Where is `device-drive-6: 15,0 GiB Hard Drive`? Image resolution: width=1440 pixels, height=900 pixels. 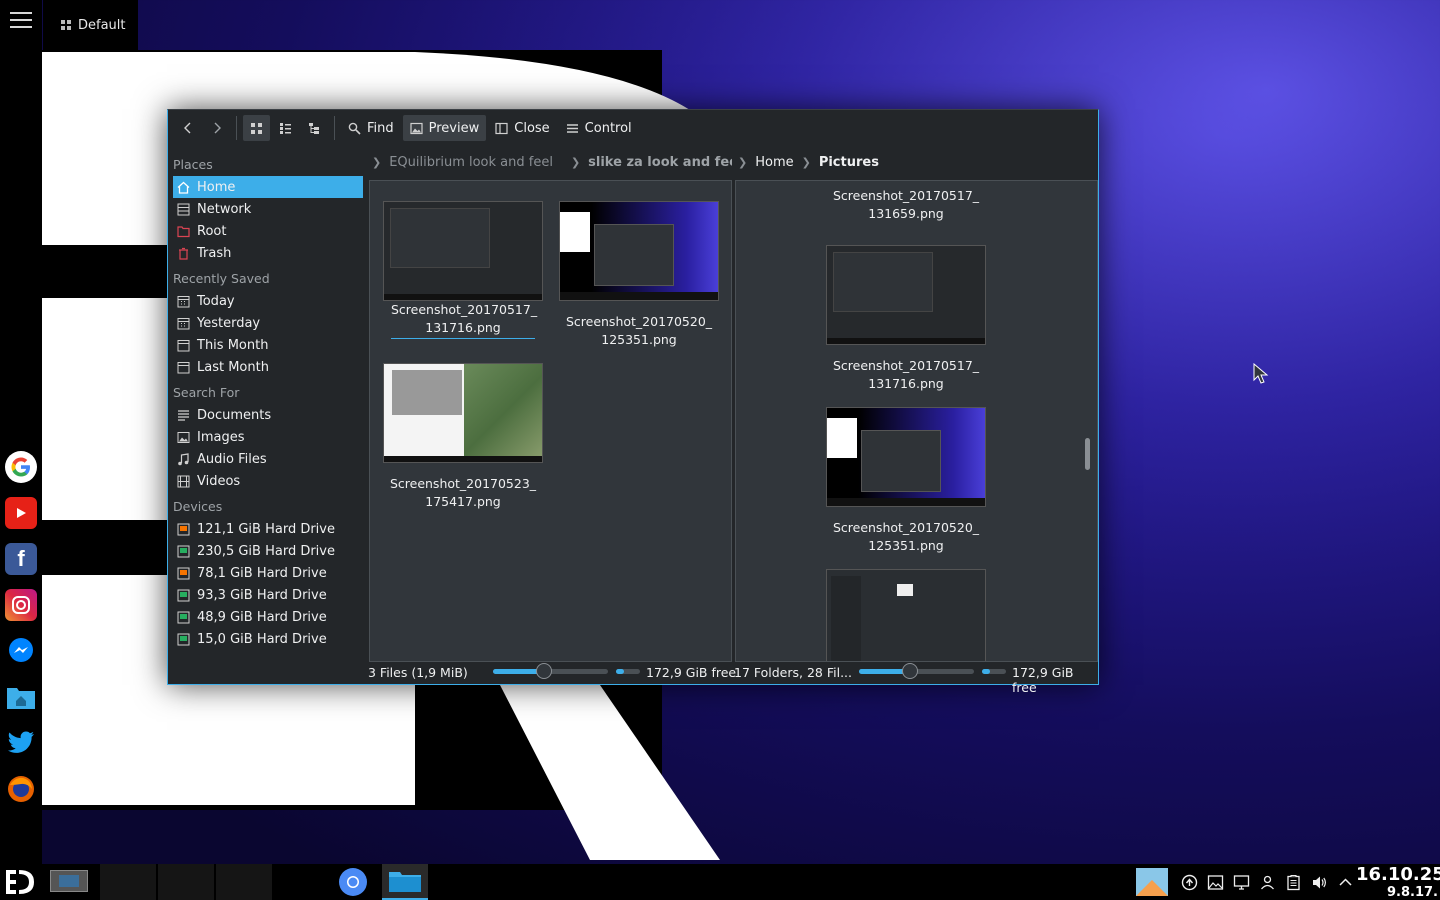 device-drive-6: 15,0 GiB Hard Drive is located at coordinates (268, 639).